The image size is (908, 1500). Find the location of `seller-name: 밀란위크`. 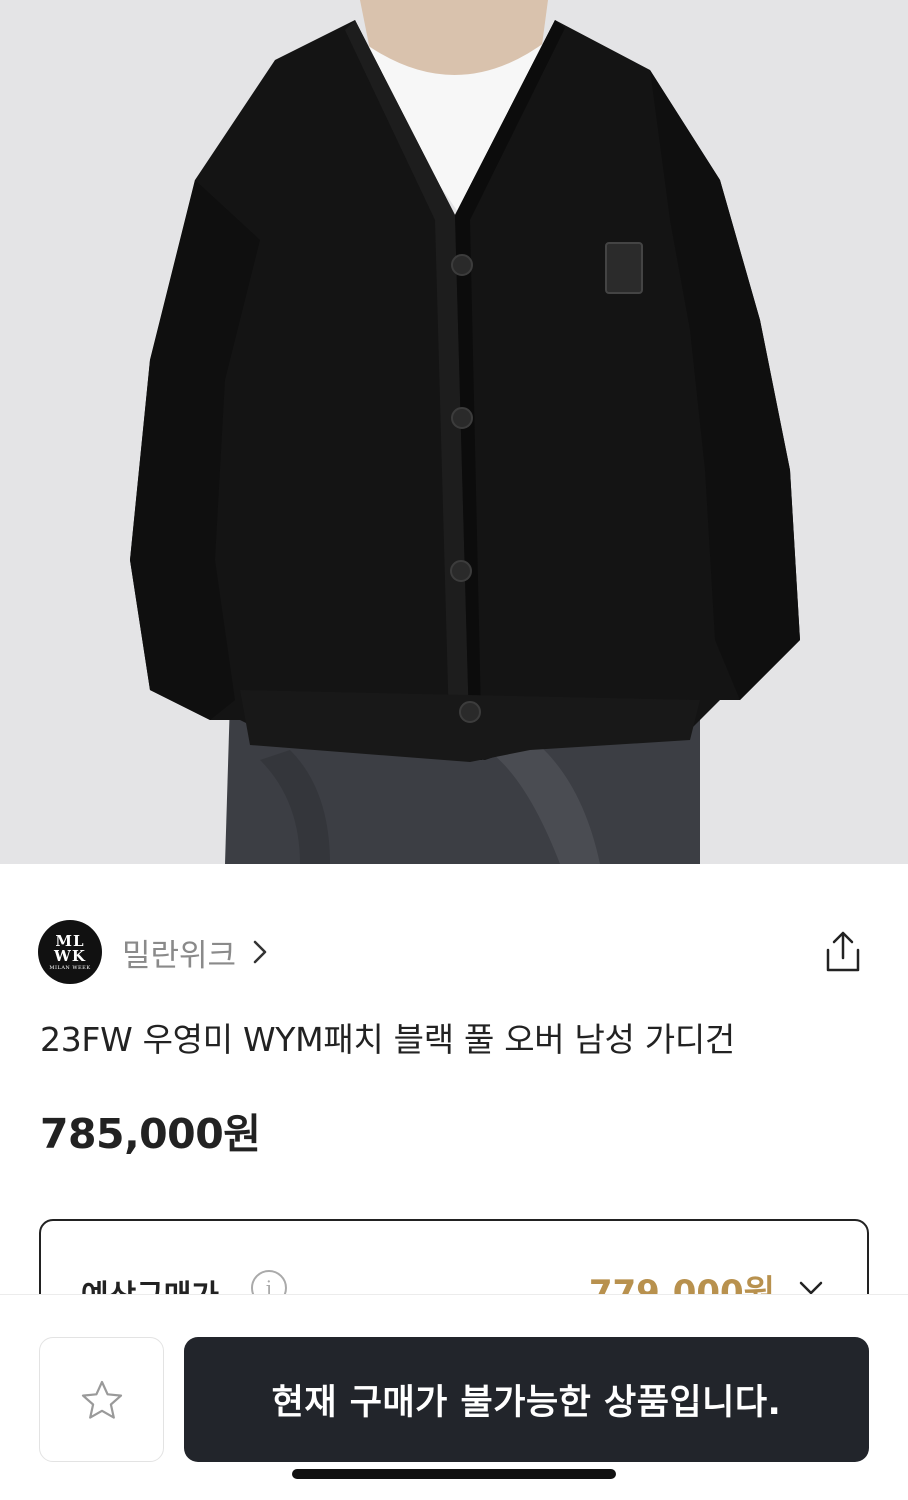

seller-name: 밀란위크 is located at coordinates (179, 952).